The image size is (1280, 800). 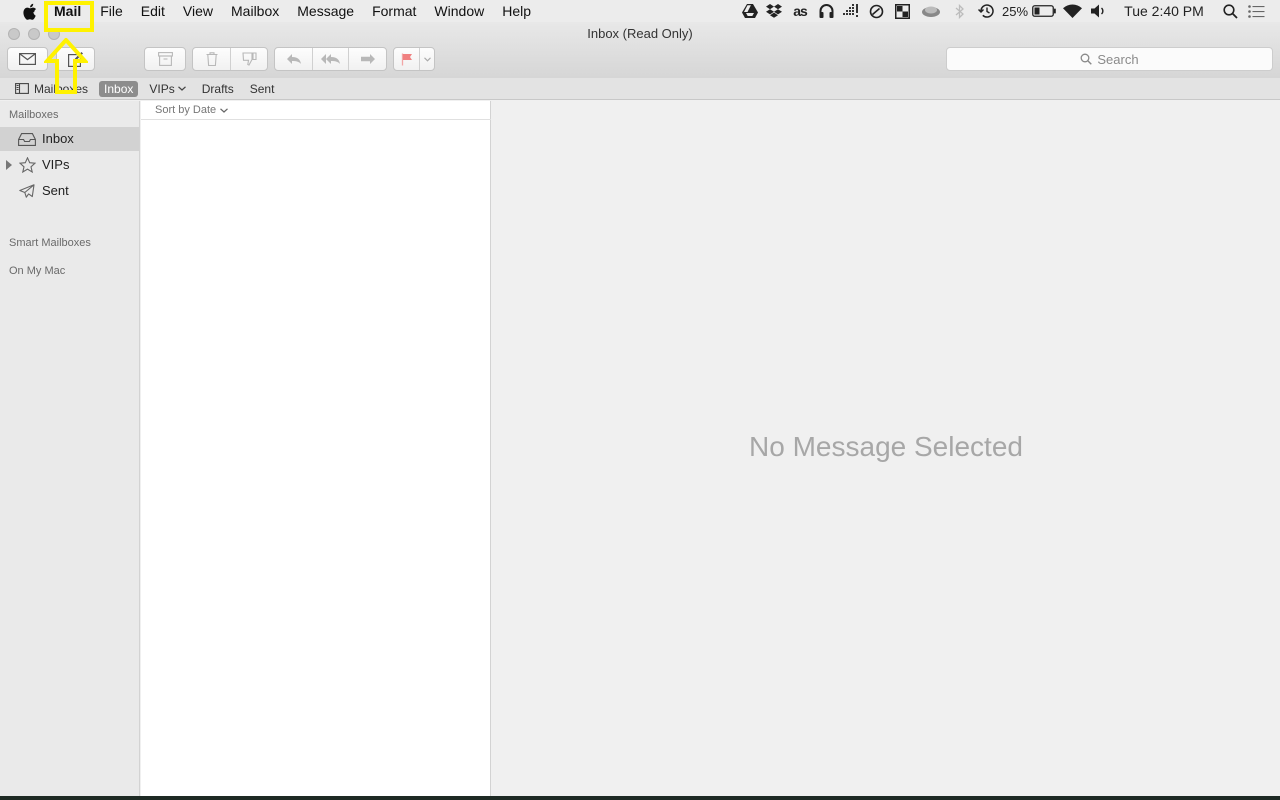 I want to click on star-icon, so click(x=27, y=165).